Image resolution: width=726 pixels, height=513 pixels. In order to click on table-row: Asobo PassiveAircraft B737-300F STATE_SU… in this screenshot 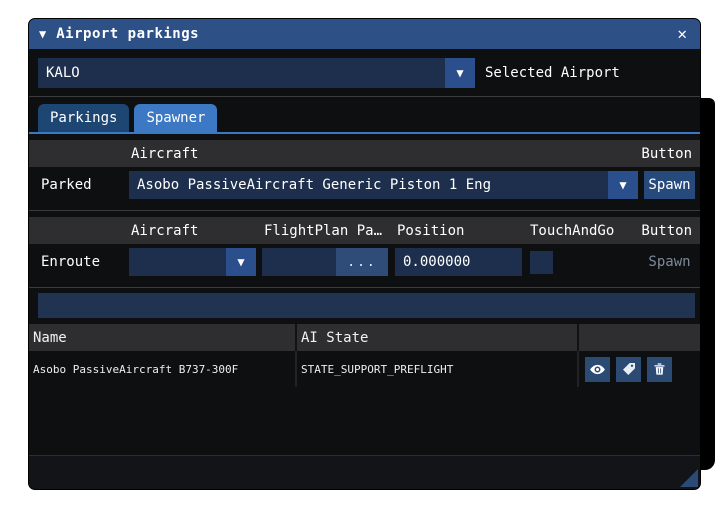, I will do `click(364, 369)`.